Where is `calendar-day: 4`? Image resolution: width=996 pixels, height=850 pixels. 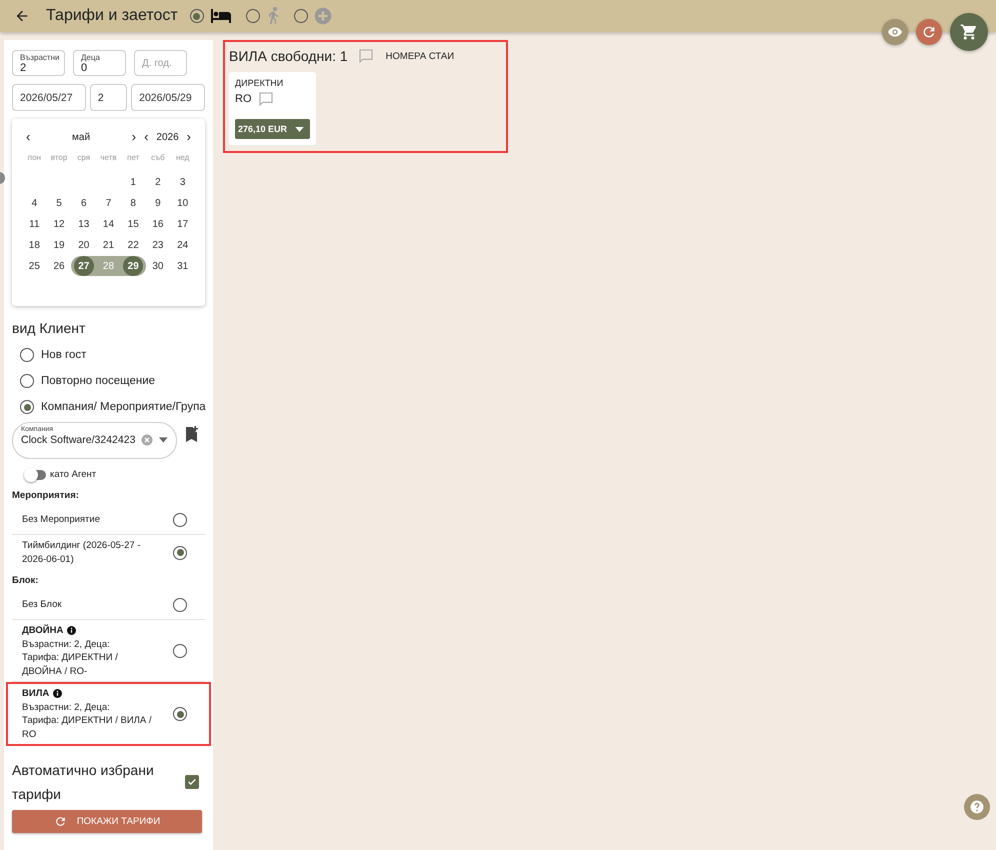 calendar-day: 4 is located at coordinates (34, 203).